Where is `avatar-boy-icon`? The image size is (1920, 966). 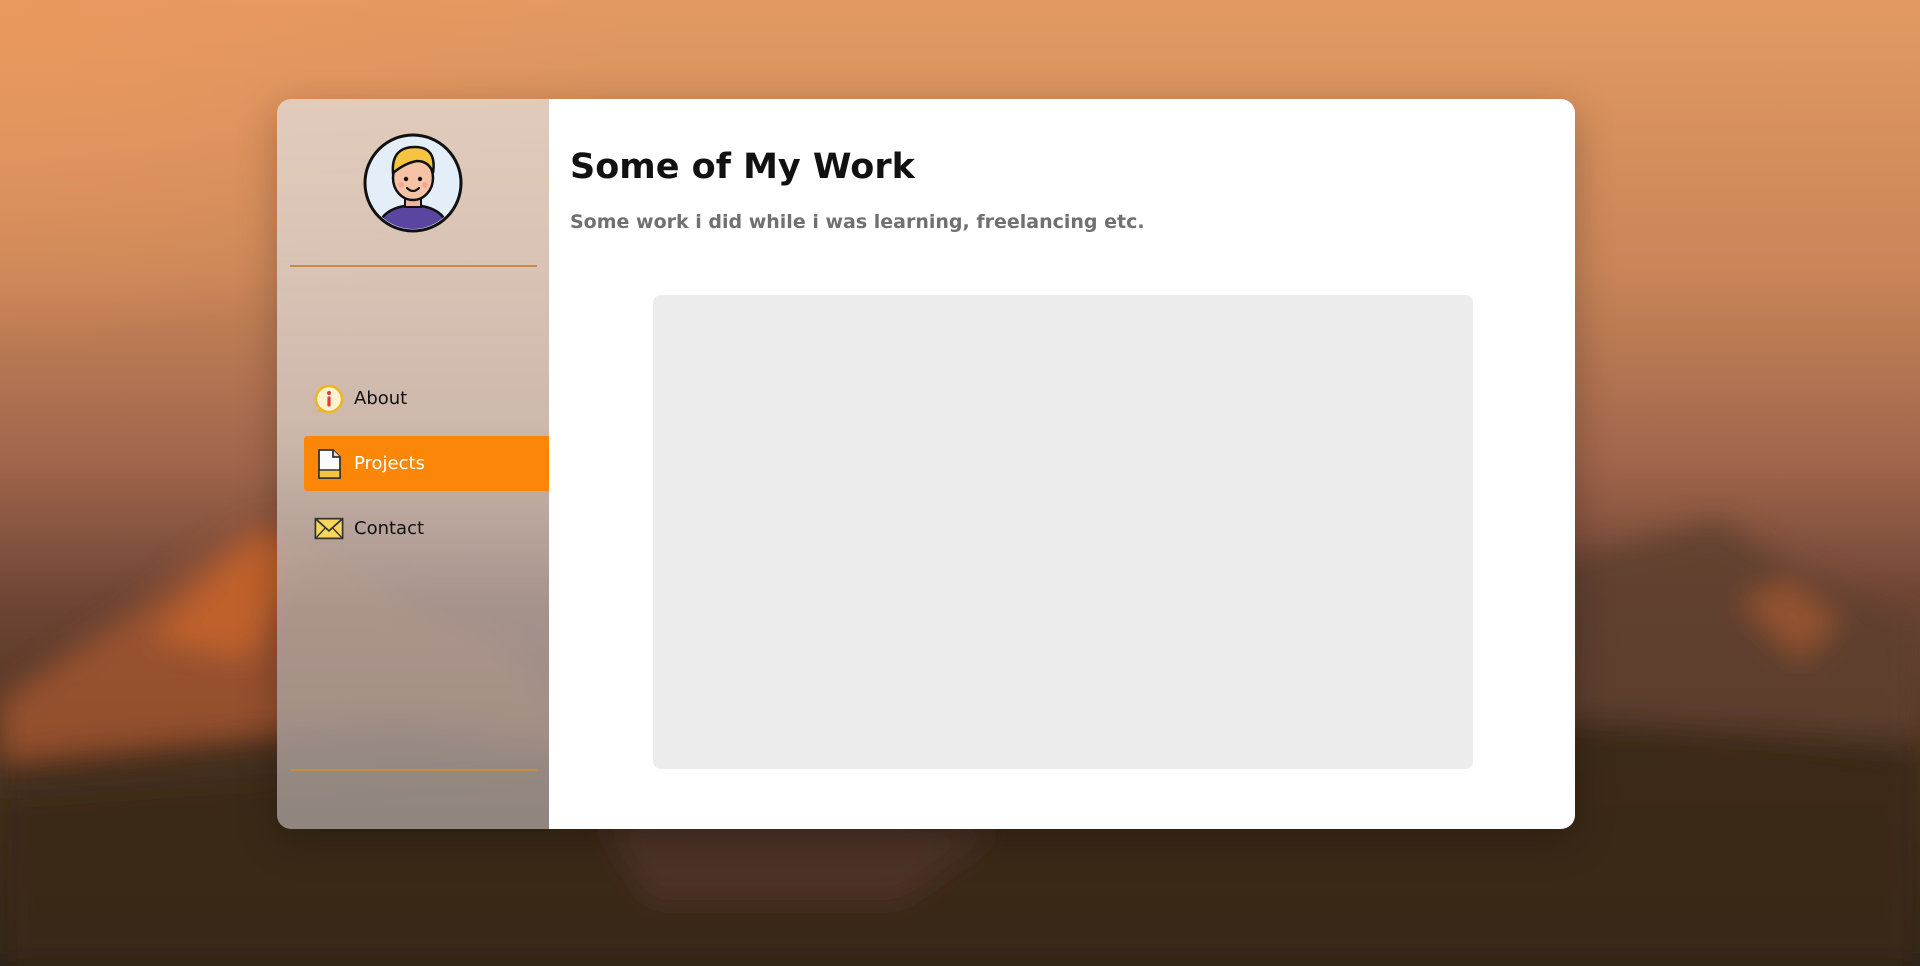 avatar-boy-icon is located at coordinates (413, 183).